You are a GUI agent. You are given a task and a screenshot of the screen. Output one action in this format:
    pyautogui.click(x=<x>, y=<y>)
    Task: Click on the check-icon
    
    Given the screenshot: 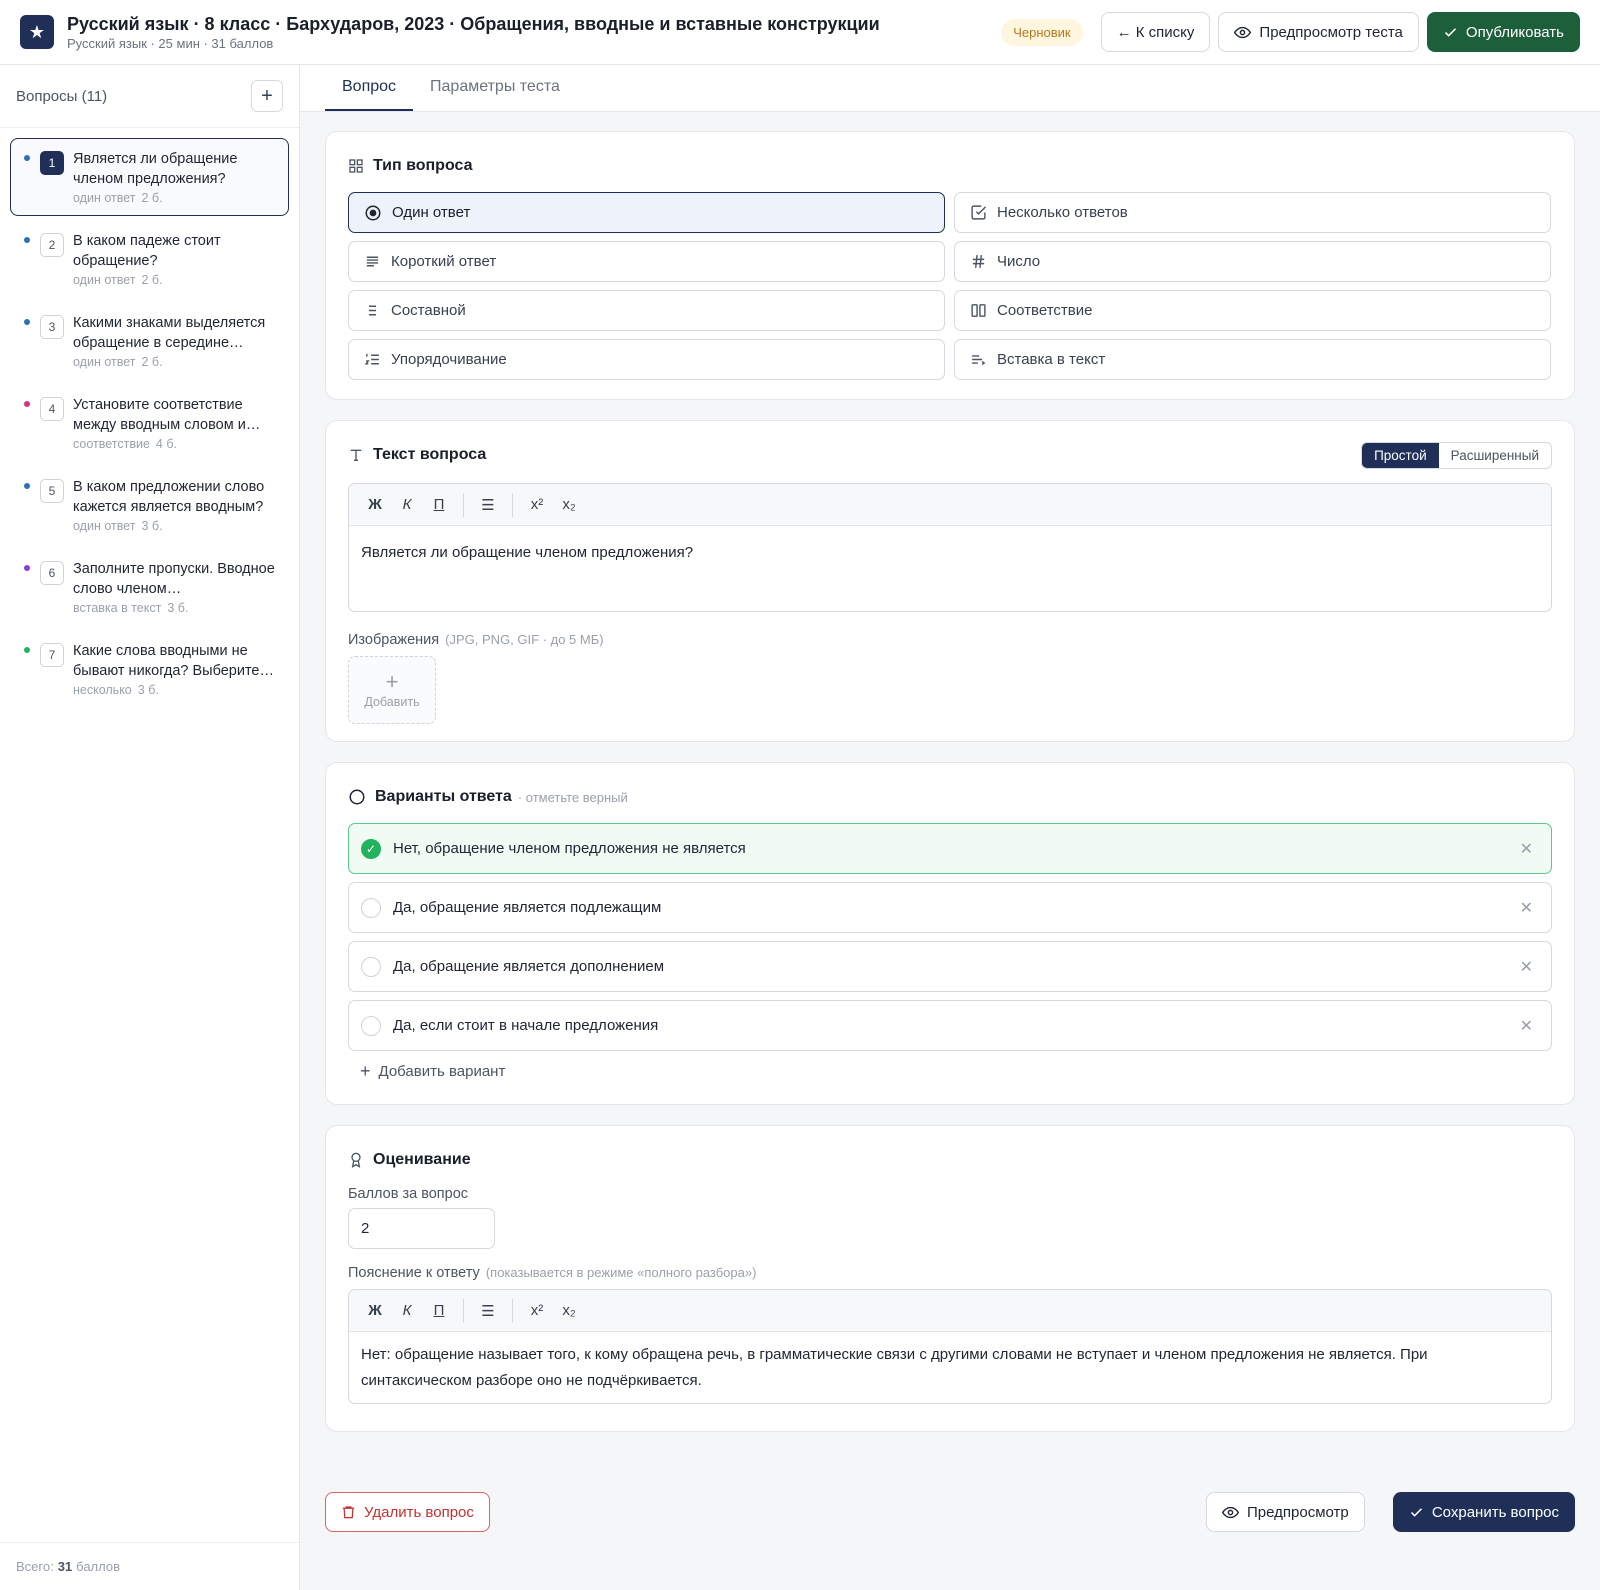 What is the action you would take?
    pyautogui.click(x=1450, y=32)
    